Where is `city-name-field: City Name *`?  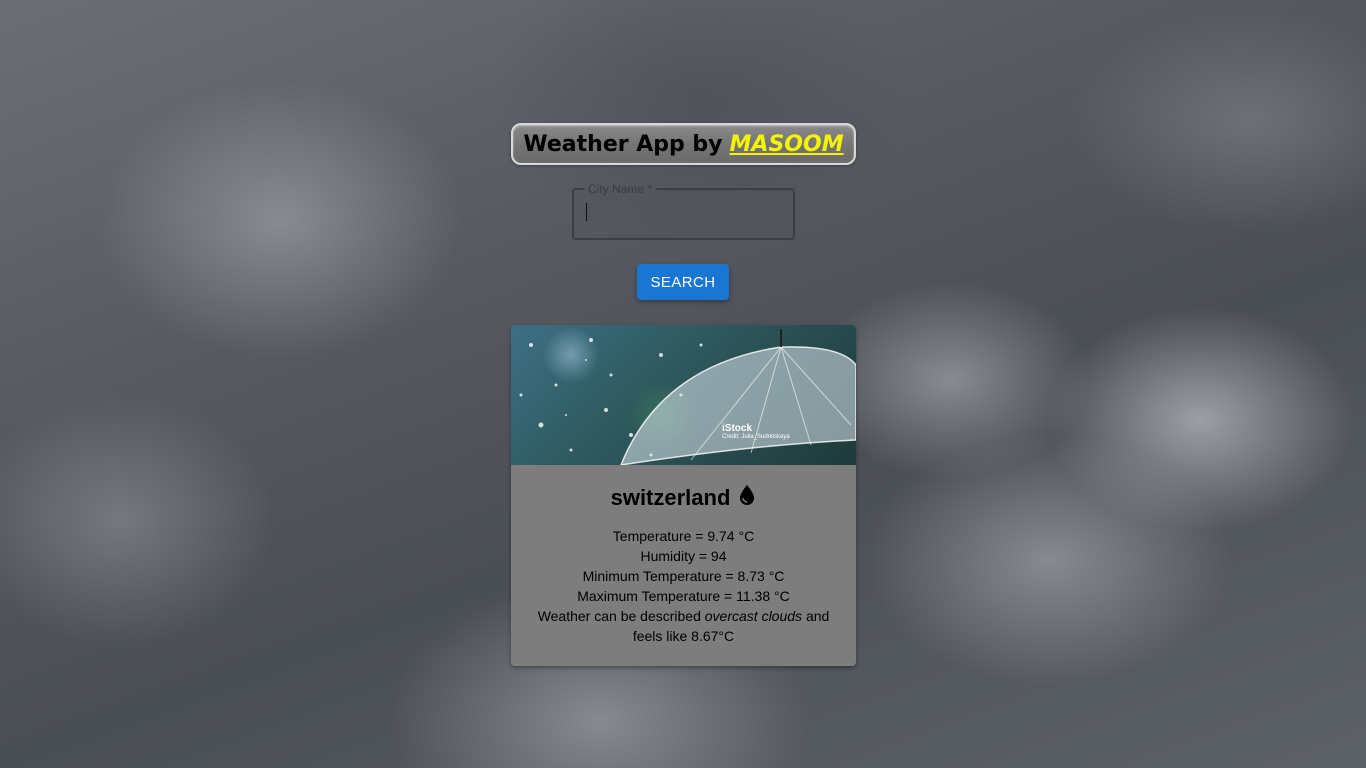
city-name-field: City Name * is located at coordinates (683, 211).